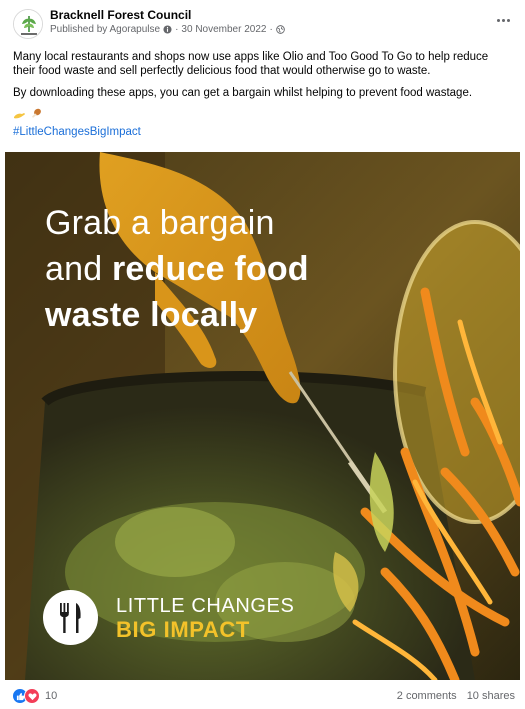 The width and height of the screenshot is (525, 709). I want to click on fork-knife-icon, so click(70, 617).